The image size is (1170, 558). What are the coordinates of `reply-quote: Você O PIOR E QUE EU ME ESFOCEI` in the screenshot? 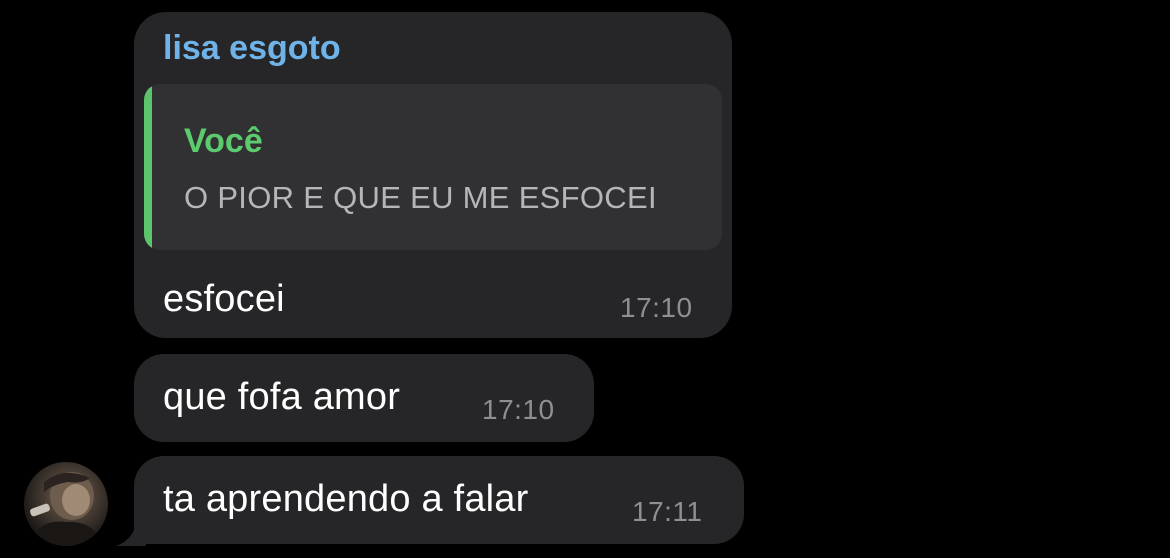 It's located at (433, 167).